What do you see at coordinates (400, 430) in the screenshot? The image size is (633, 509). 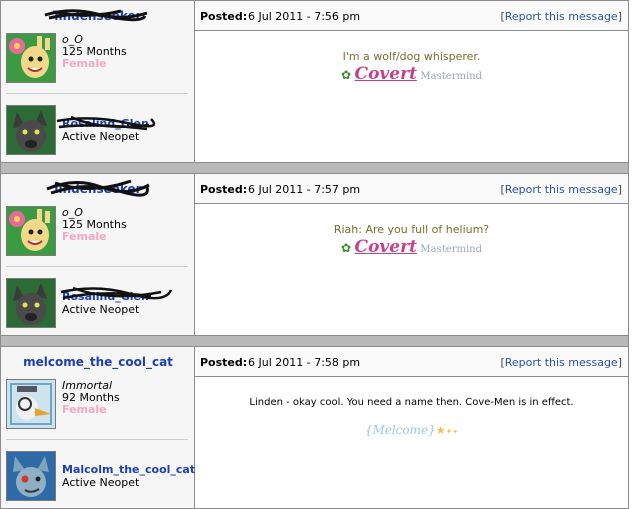 I see `signature-name: {Melcome}` at bounding box center [400, 430].